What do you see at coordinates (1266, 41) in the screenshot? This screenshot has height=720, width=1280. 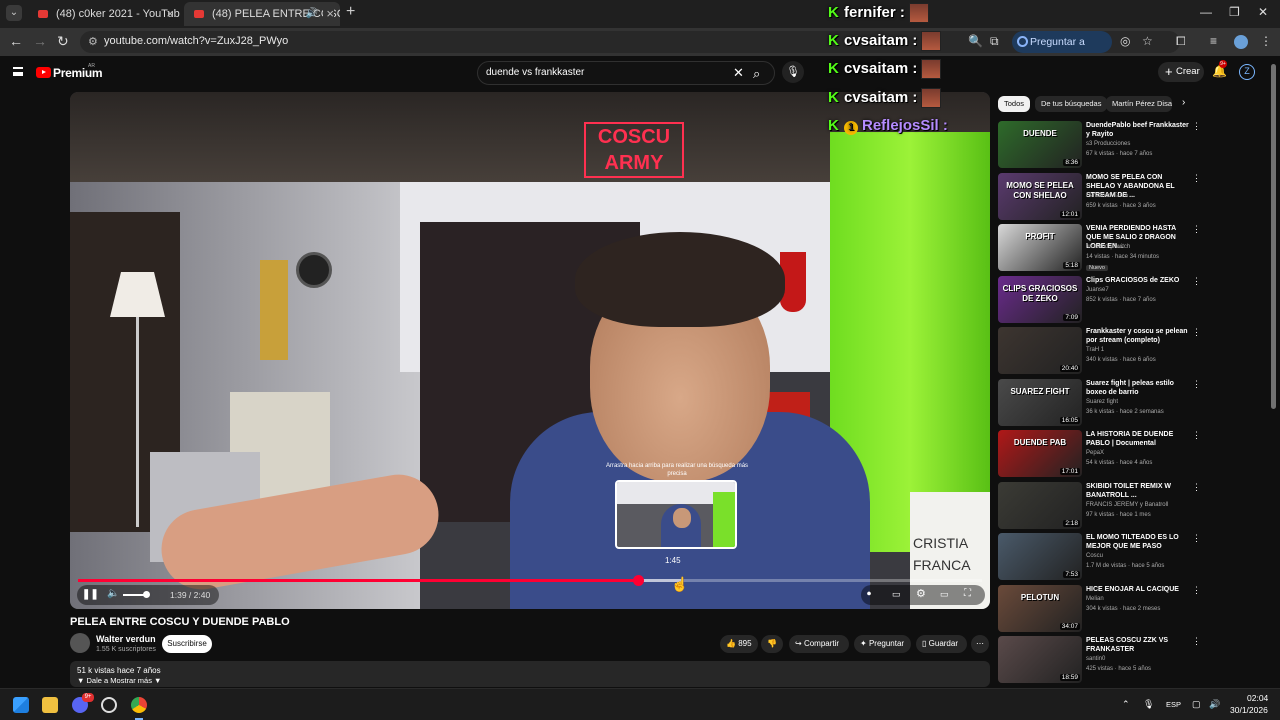 I see `browser-menu-icon: ⋮` at bounding box center [1266, 41].